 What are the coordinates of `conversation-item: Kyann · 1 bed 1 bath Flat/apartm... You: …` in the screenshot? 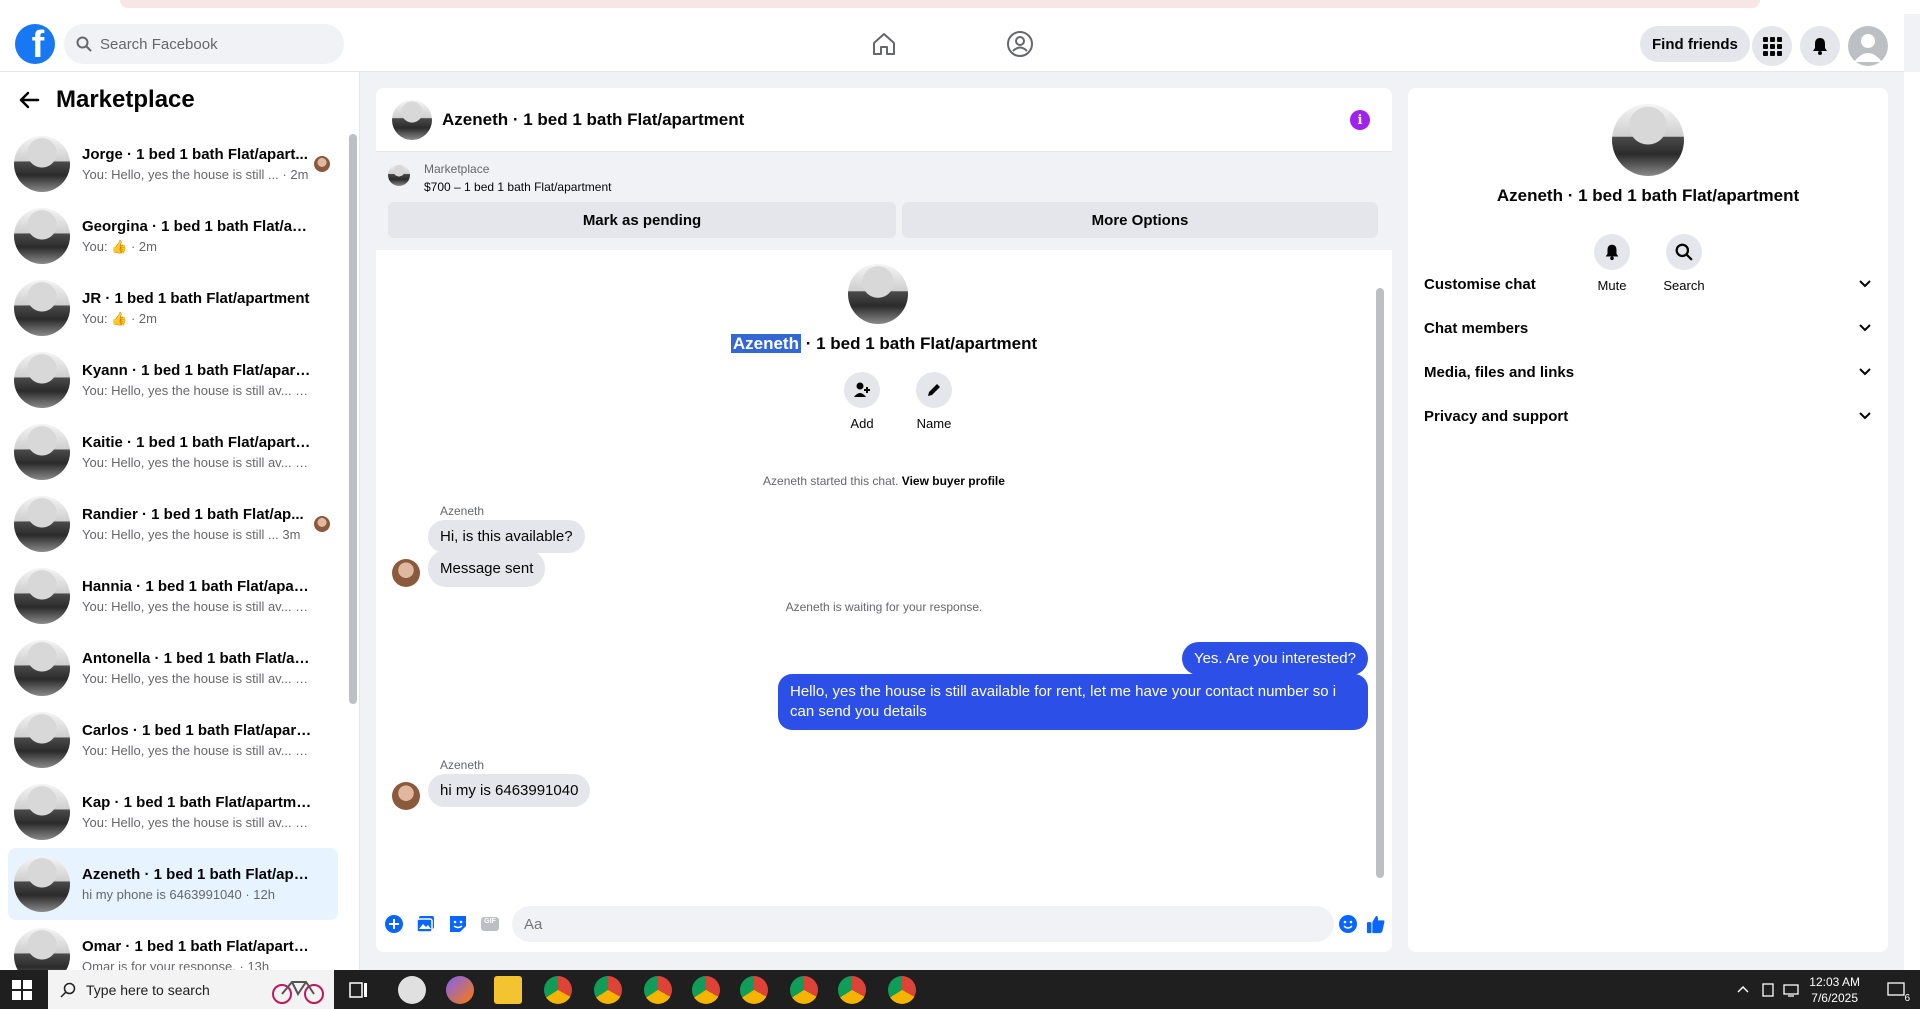 It's located at (173, 380).